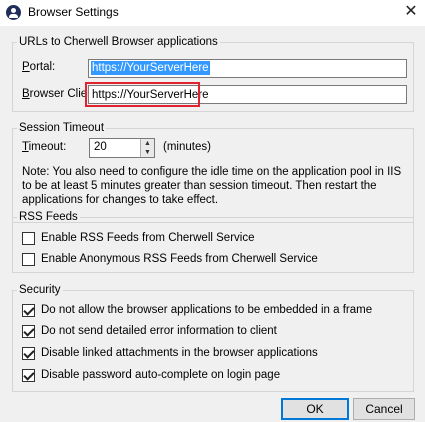 This screenshot has height=422, width=425. I want to click on spin-down-button: ▼, so click(147, 152).